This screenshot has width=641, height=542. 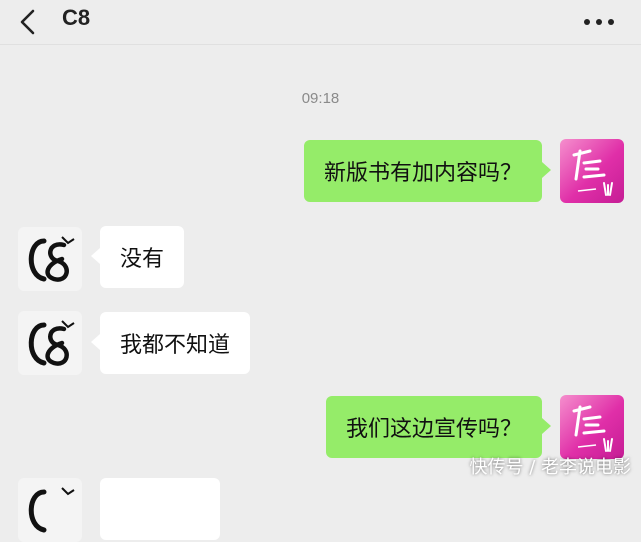 I want to click on message-text: 没有, so click(x=142, y=259).